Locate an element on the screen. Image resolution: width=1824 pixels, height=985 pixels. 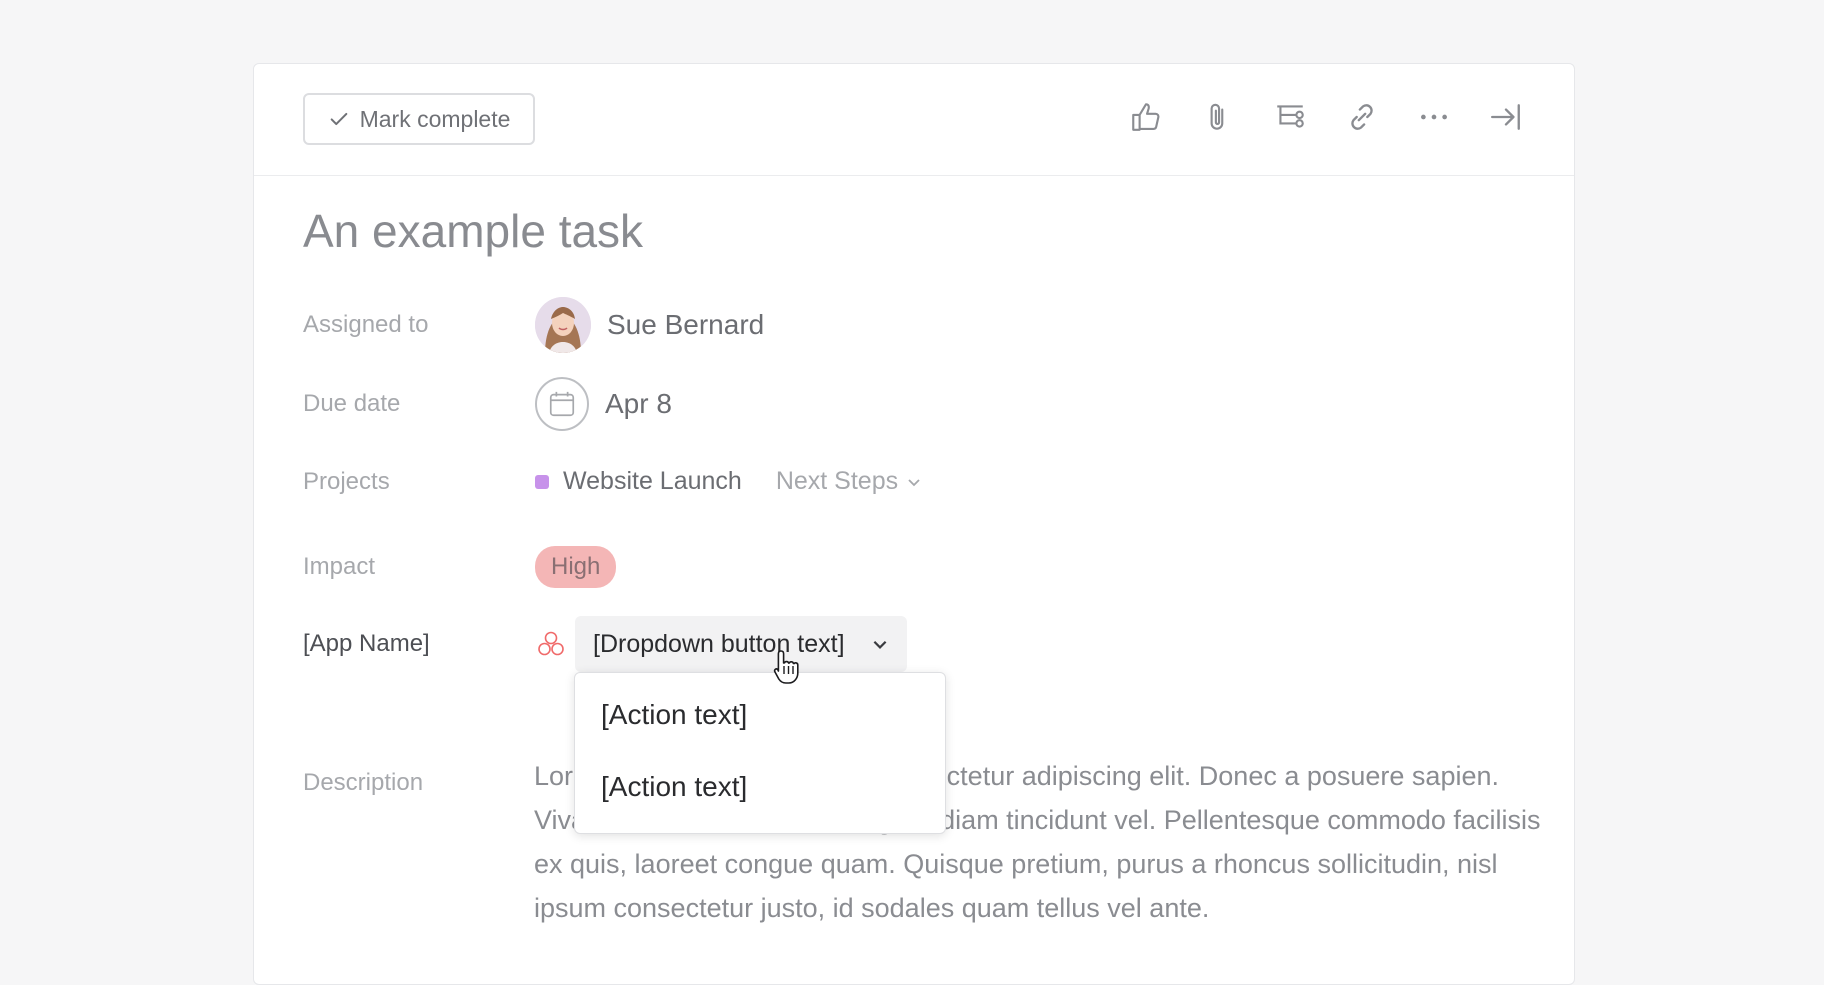
avatar is located at coordinates (563, 325).